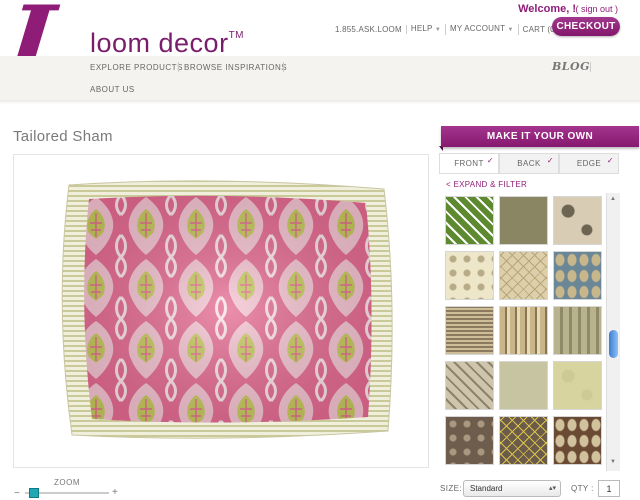 The image size is (640, 500). Describe the element at coordinates (523, 220) in the screenshot. I see `swatch-olive-solid` at that location.